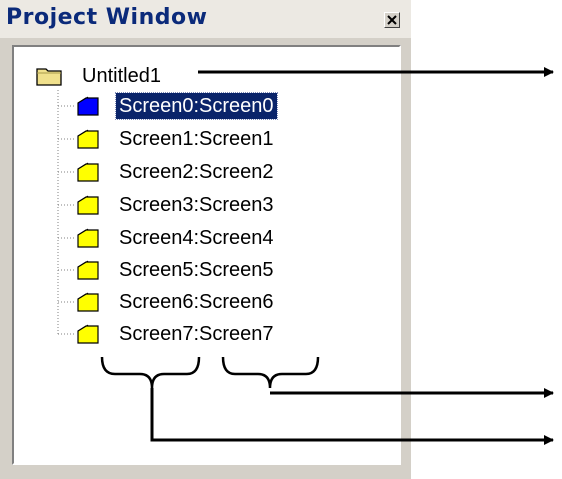 Image resolution: width=562 pixels, height=479 pixels. Describe the element at coordinates (49, 77) in the screenshot. I see `folder-icon` at that location.